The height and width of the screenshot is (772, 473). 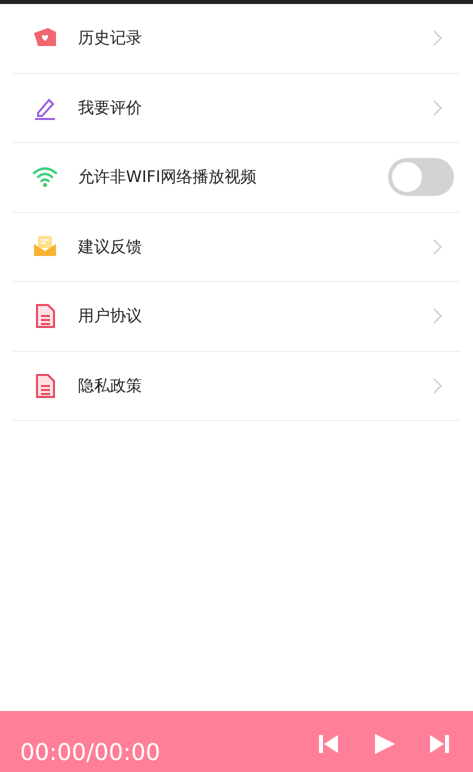 I want to click on settings-row: 建议反馈, so click(x=236, y=247).